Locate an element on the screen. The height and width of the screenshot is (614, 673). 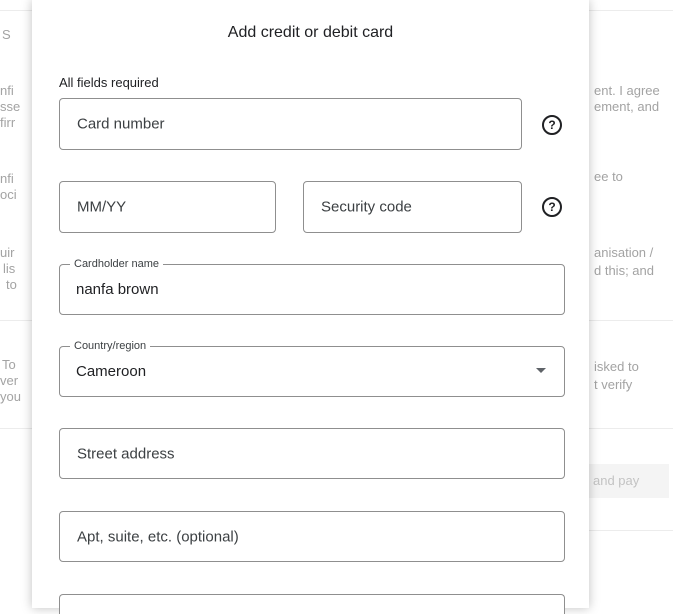
background-text: ement, and is located at coordinates (627, 106).